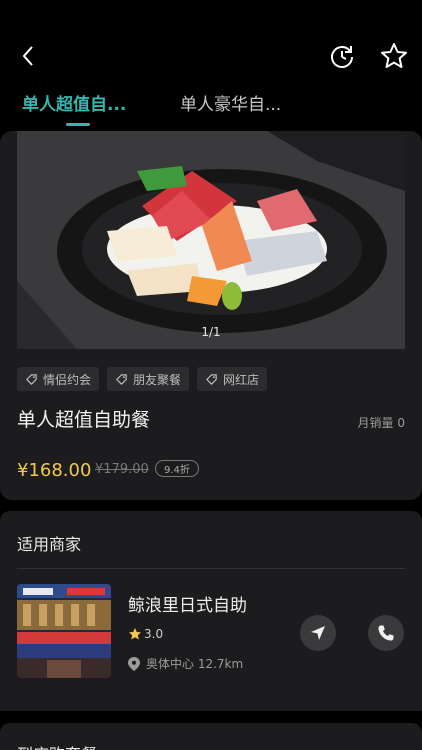 This screenshot has height=750, width=422. I want to click on tag-label: 情侣约会, so click(67, 379).